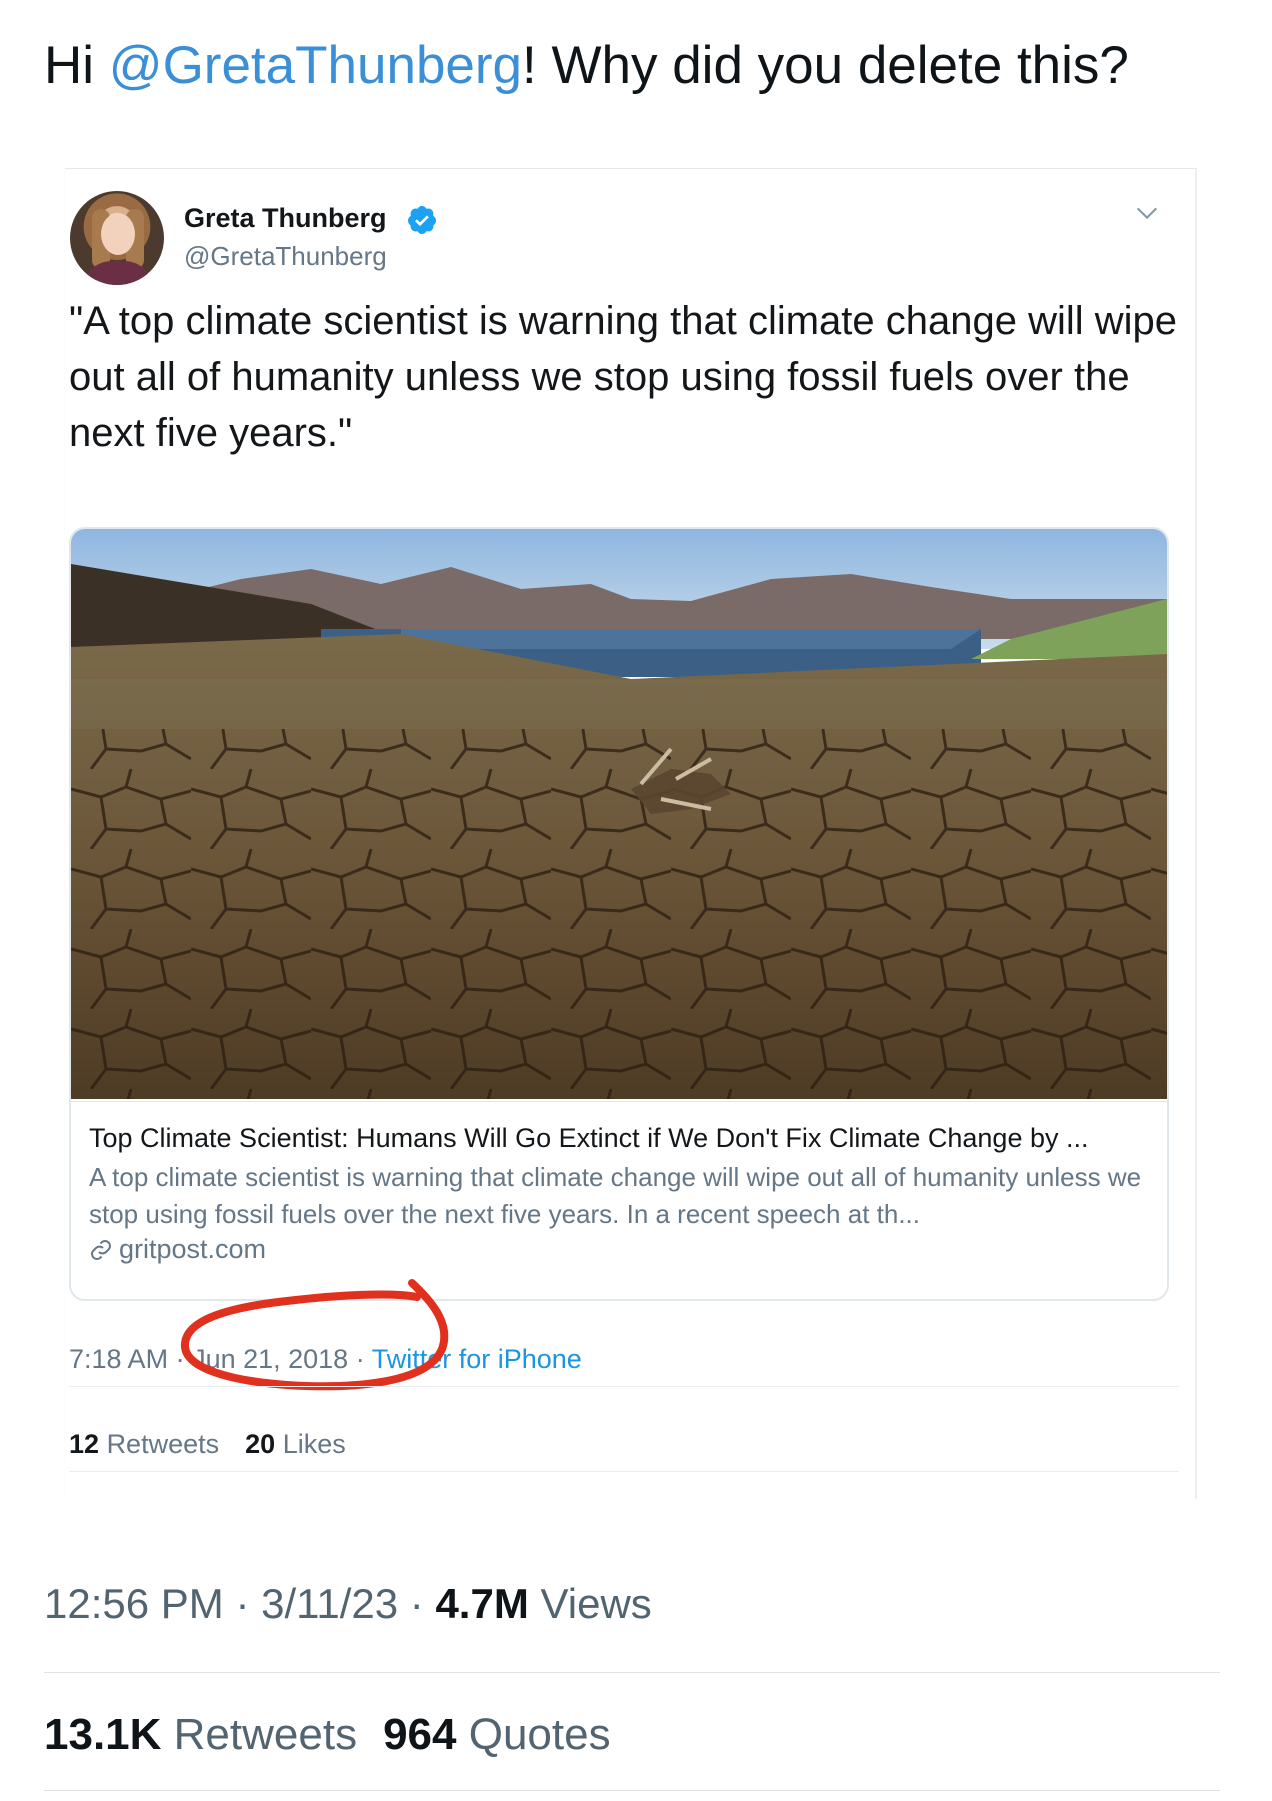 This screenshot has height=1801, width=1272. I want to click on retweets-label: Retweets, so click(265, 1734).